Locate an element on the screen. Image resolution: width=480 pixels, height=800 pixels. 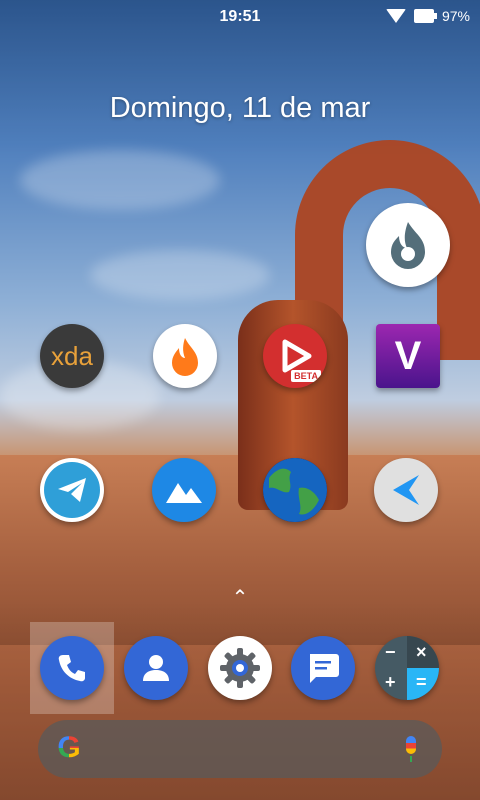
gear-icon is located at coordinates (240, 668).